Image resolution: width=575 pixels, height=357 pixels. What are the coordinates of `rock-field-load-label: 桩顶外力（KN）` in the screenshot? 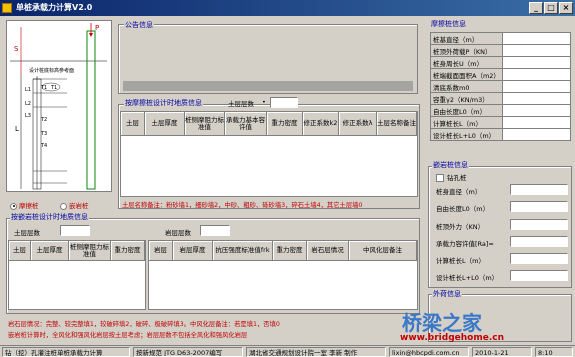 It's located at (460, 227).